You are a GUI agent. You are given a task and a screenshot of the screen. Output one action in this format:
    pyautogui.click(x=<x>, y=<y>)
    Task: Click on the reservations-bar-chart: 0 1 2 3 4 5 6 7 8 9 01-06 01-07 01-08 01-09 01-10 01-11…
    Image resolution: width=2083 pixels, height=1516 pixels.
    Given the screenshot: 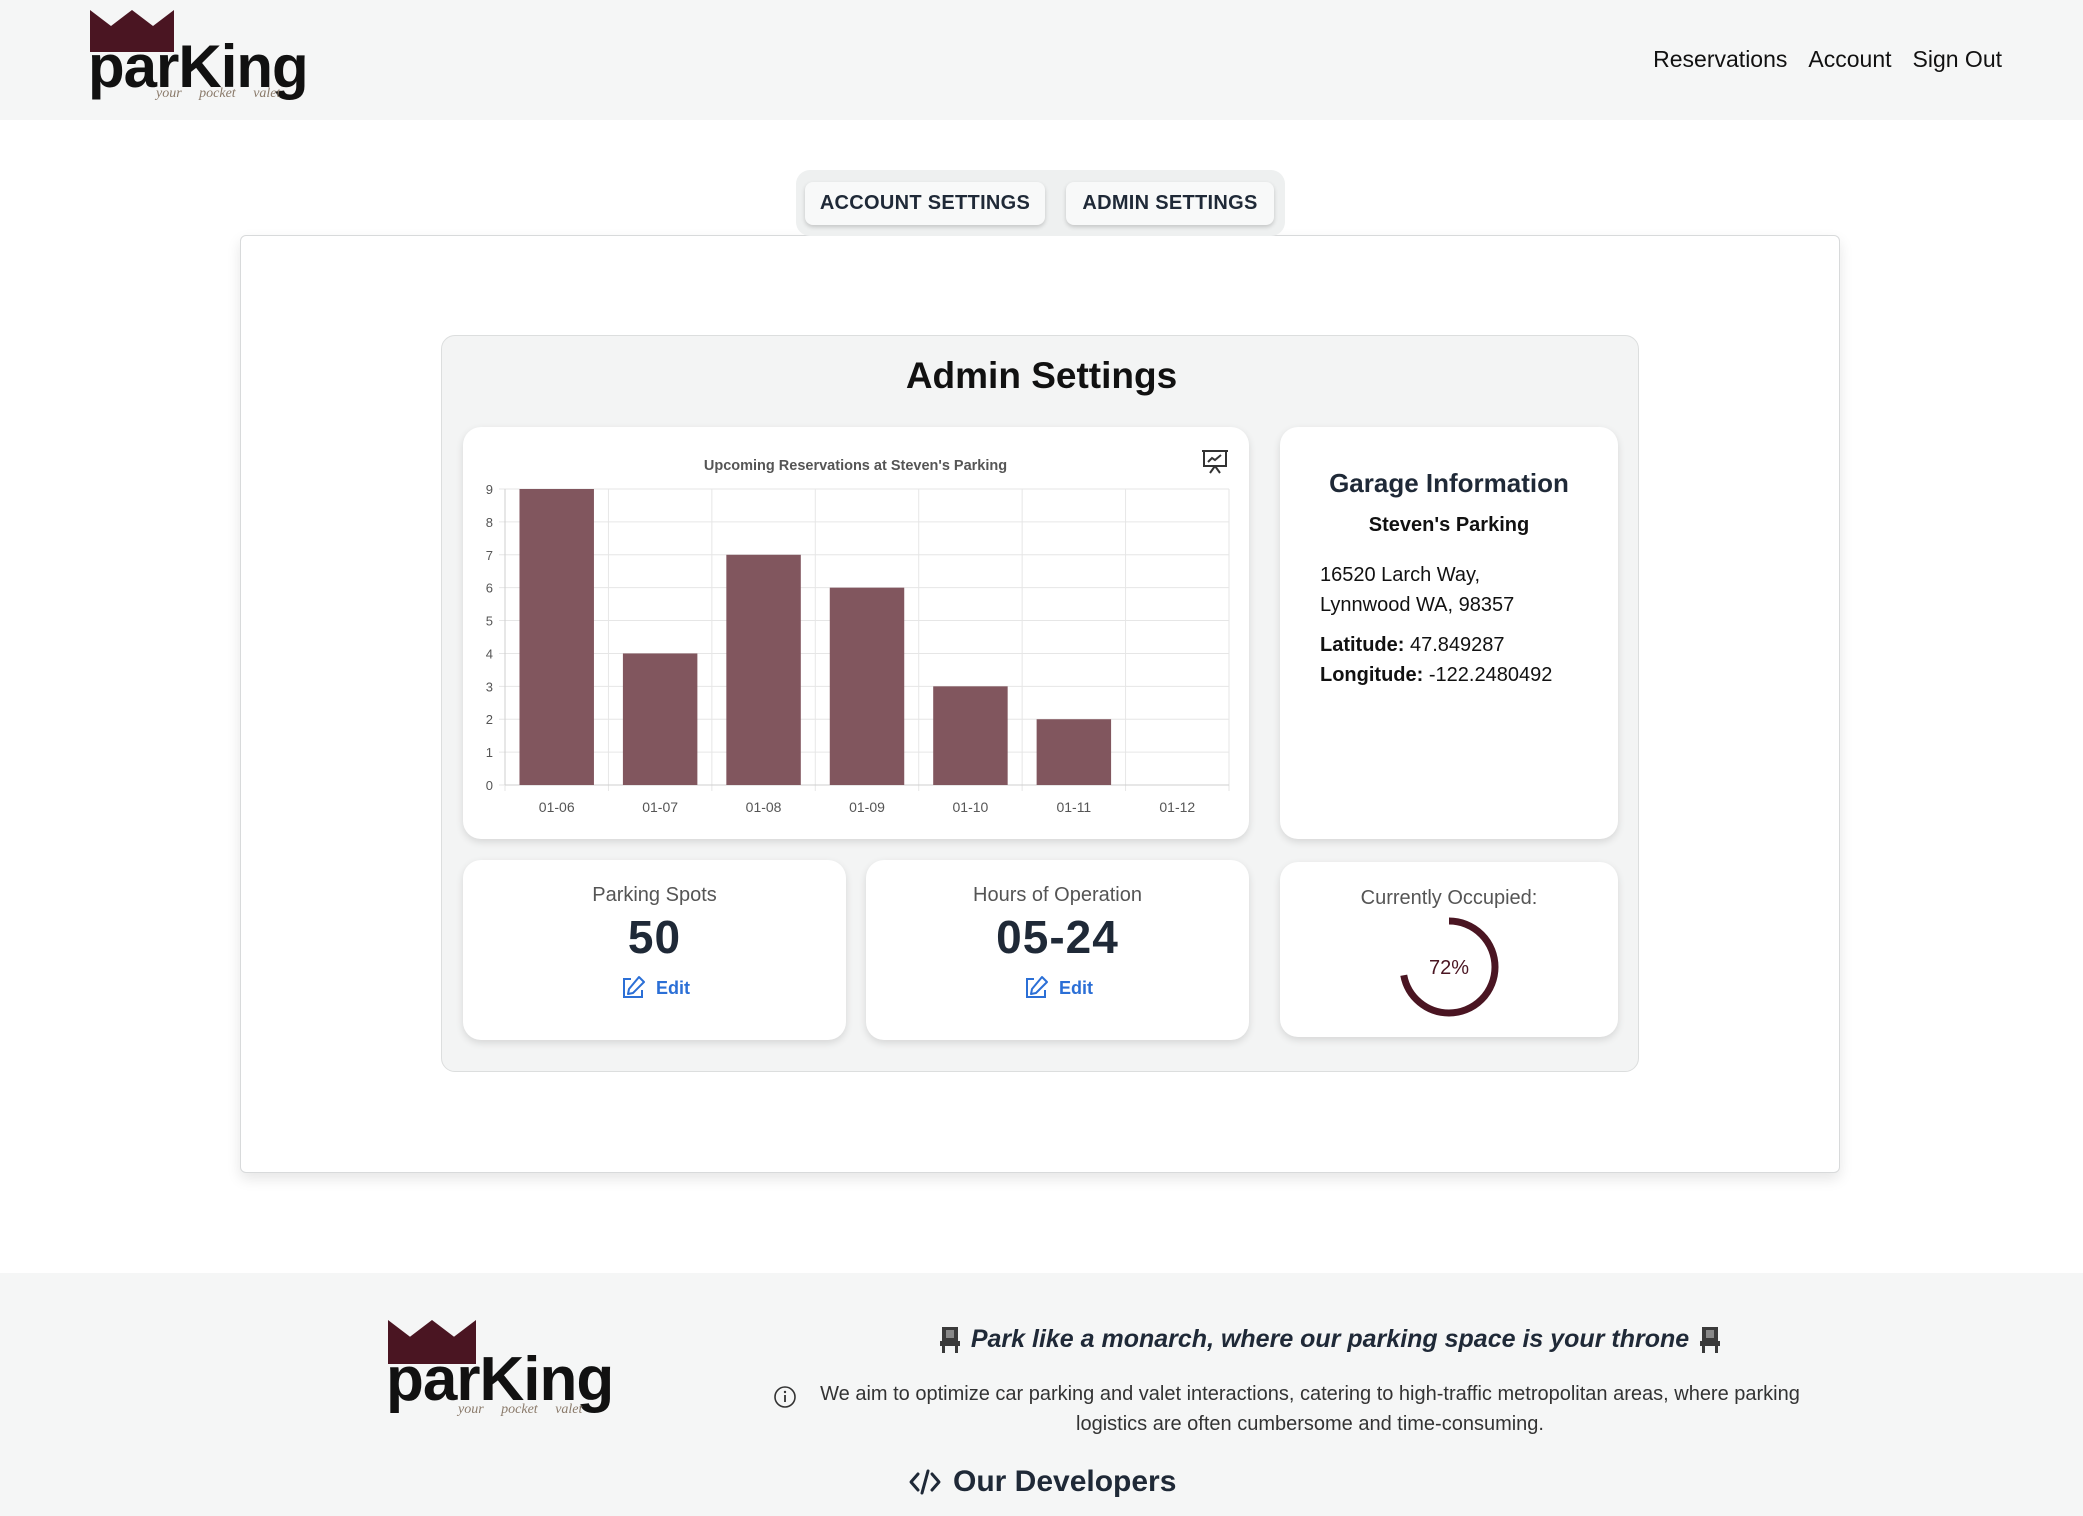 What is the action you would take?
    pyautogui.click(x=858, y=648)
    